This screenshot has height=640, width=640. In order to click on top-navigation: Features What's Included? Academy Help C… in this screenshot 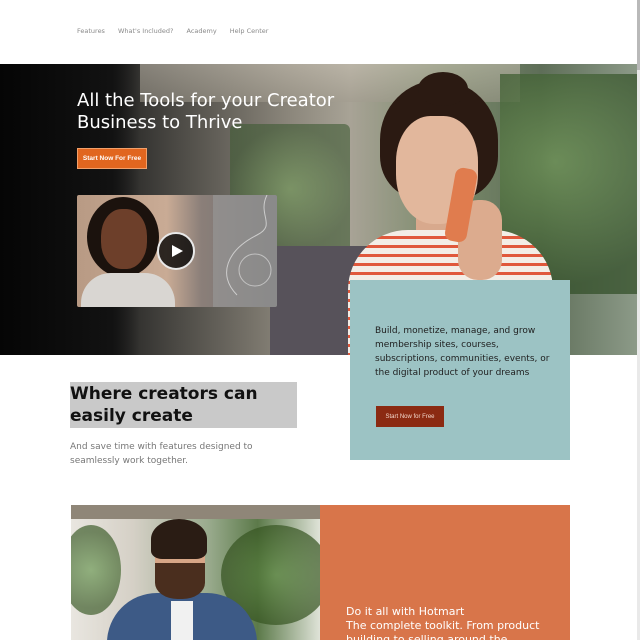, I will do `click(320, 32)`.